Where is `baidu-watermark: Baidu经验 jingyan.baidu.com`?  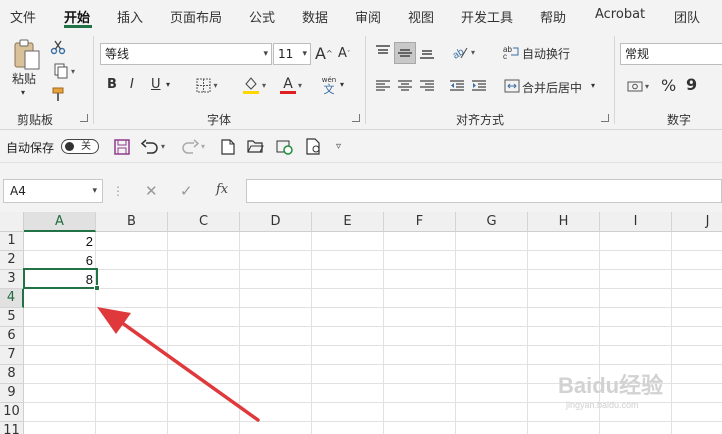
baidu-watermark: Baidu经验 jingyan.baidu.com is located at coordinates (633, 396).